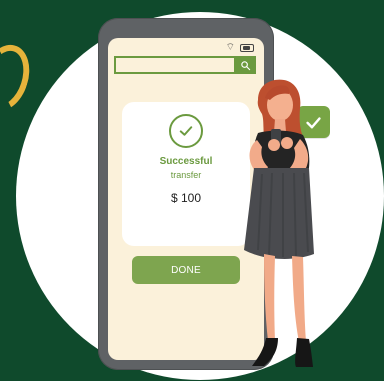 The height and width of the screenshot is (381, 384). I want to click on transfer-amount: $ 100, so click(186, 198).